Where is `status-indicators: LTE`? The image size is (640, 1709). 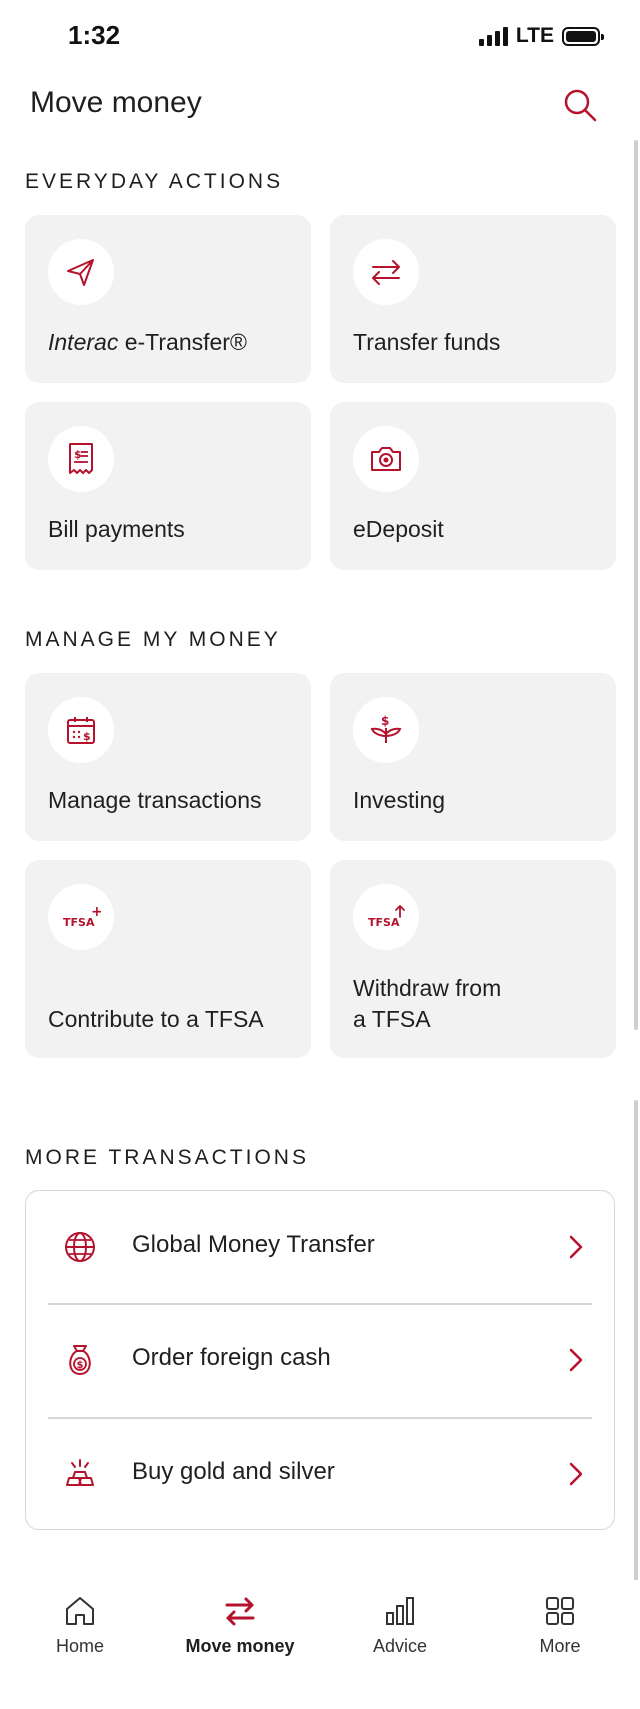
status-indicators: LTE is located at coordinates (541, 36).